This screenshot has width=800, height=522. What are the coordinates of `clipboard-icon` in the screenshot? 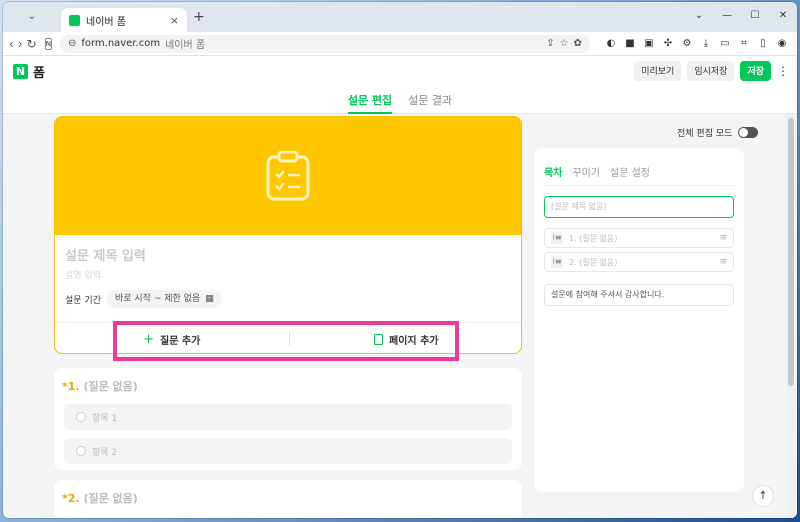 It's located at (288, 176).